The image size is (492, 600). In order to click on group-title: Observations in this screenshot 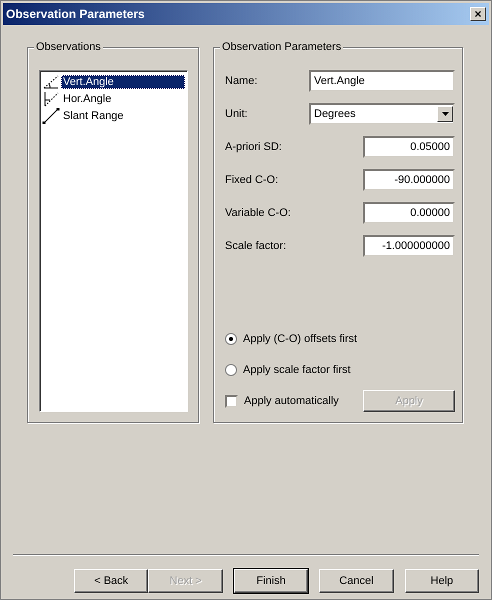, I will do `click(68, 47)`.